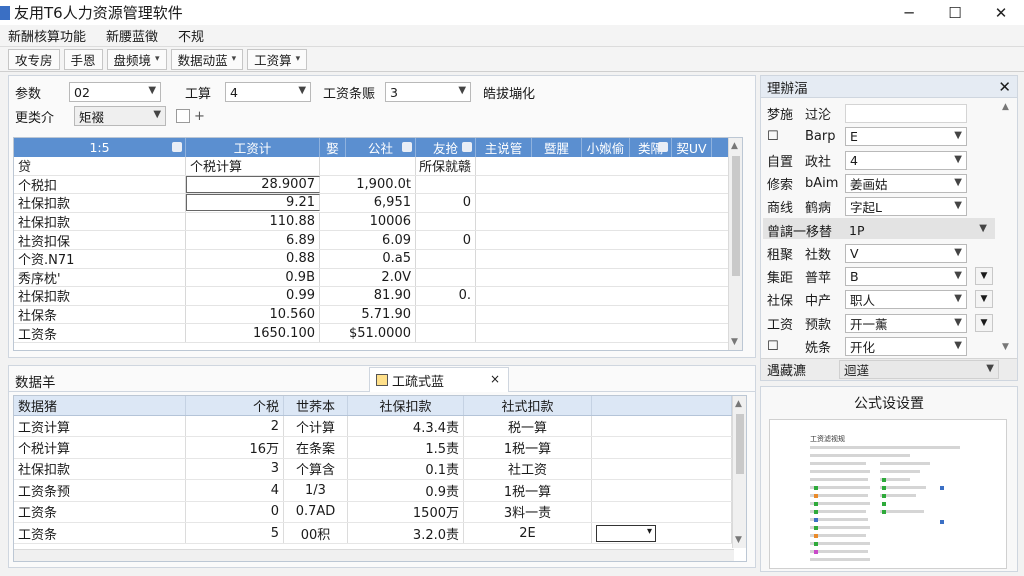  I want to click on table-row: 个税计算 16万 在条案 1.5责 1税一算, so click(380, 448).